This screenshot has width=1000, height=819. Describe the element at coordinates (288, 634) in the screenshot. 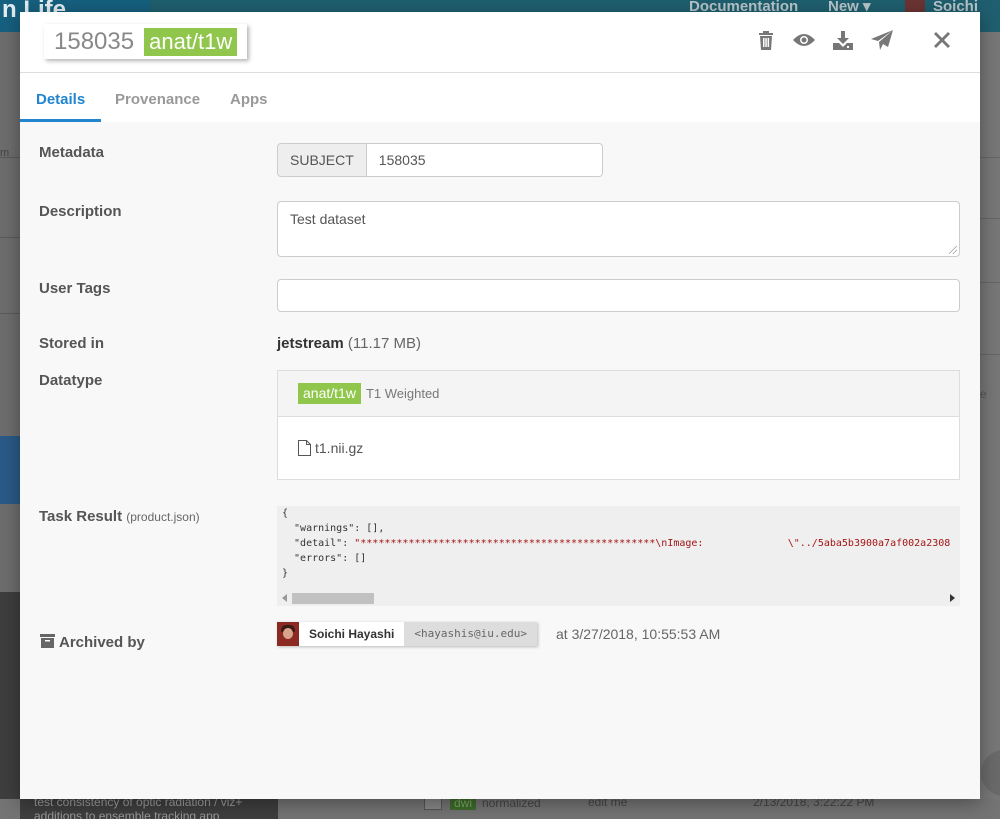

I see `avatar` at that location.